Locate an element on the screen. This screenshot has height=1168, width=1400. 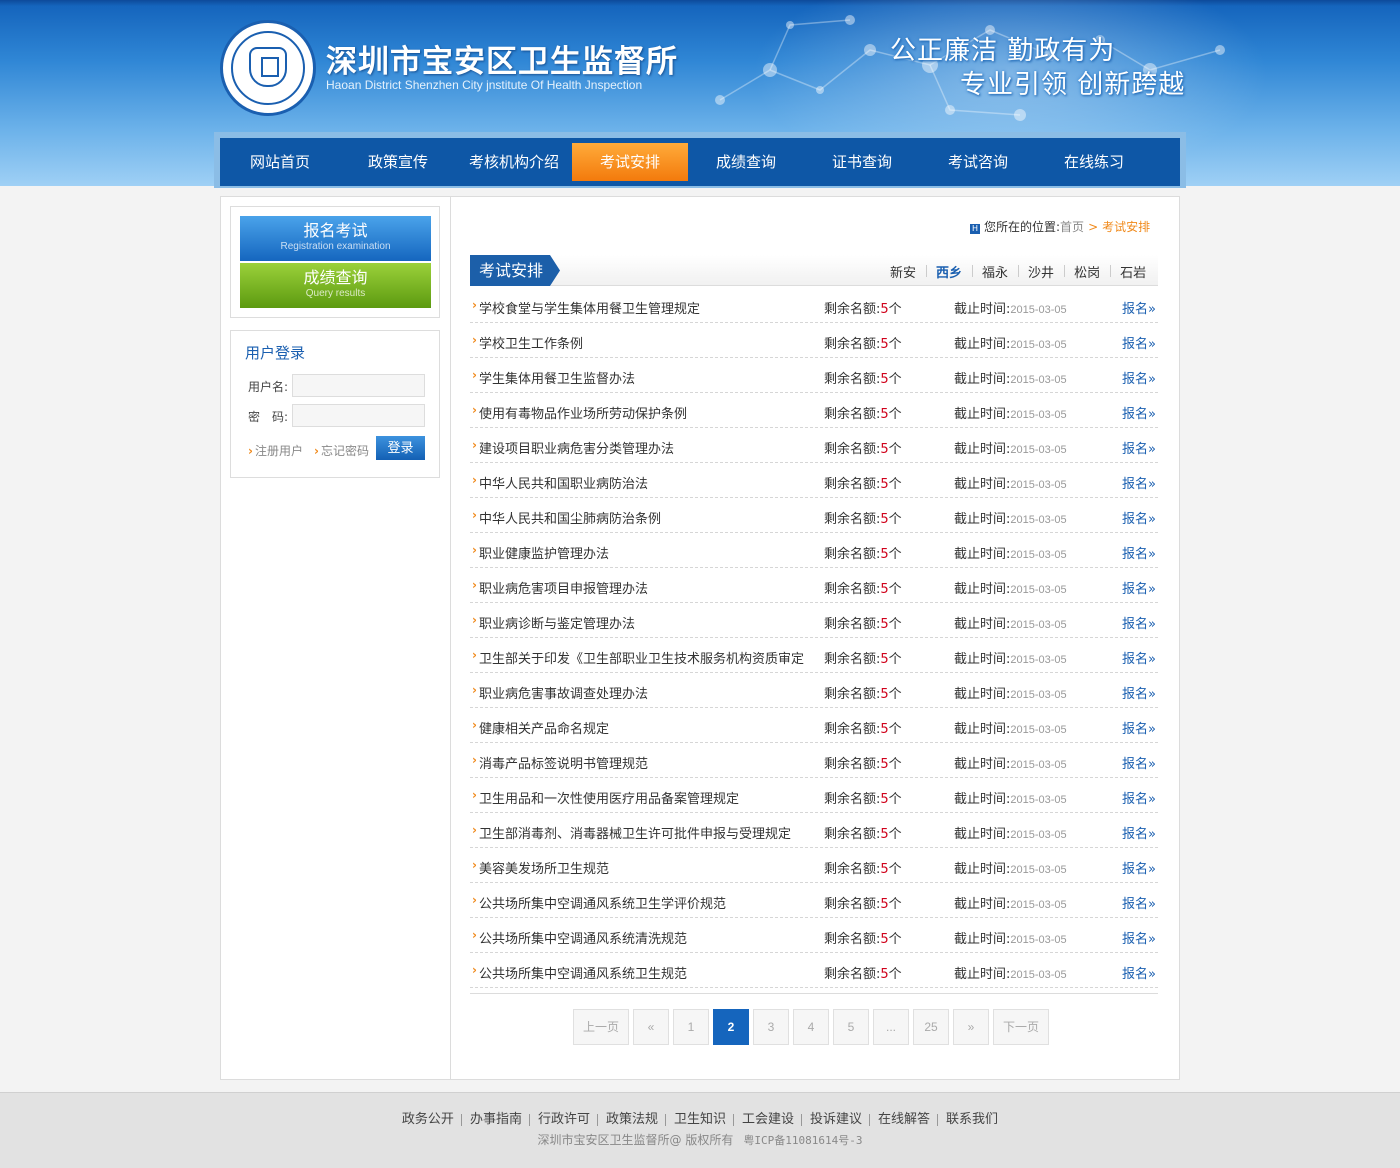
exam-title-link: 公共场所集中空调通风系统清洗规范 is located at coordinates (583, 937).